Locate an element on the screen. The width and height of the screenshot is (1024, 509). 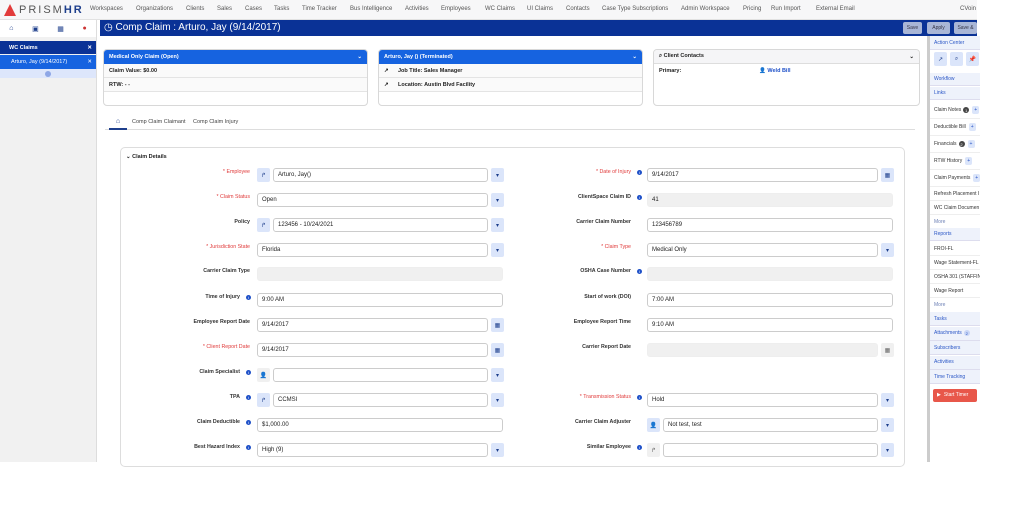
tab-comp-claim-injury: Comp Claim Injury is located at coordinates (215, 122).